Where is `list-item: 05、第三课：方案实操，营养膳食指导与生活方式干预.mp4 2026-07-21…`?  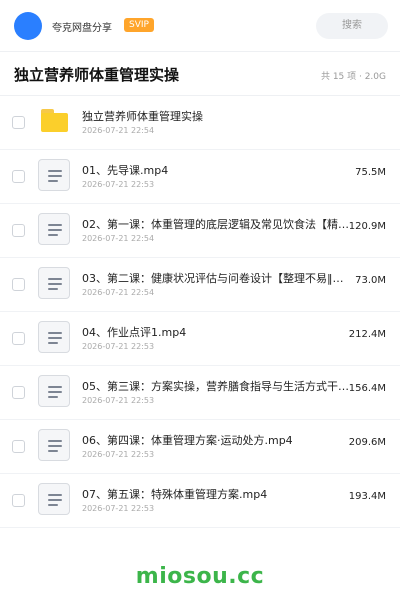 list-item: 05、第三课：方案实操，营养膳食指导与生活方式干预.mp4 2026-07-21… is located at coordinates (200, 393).